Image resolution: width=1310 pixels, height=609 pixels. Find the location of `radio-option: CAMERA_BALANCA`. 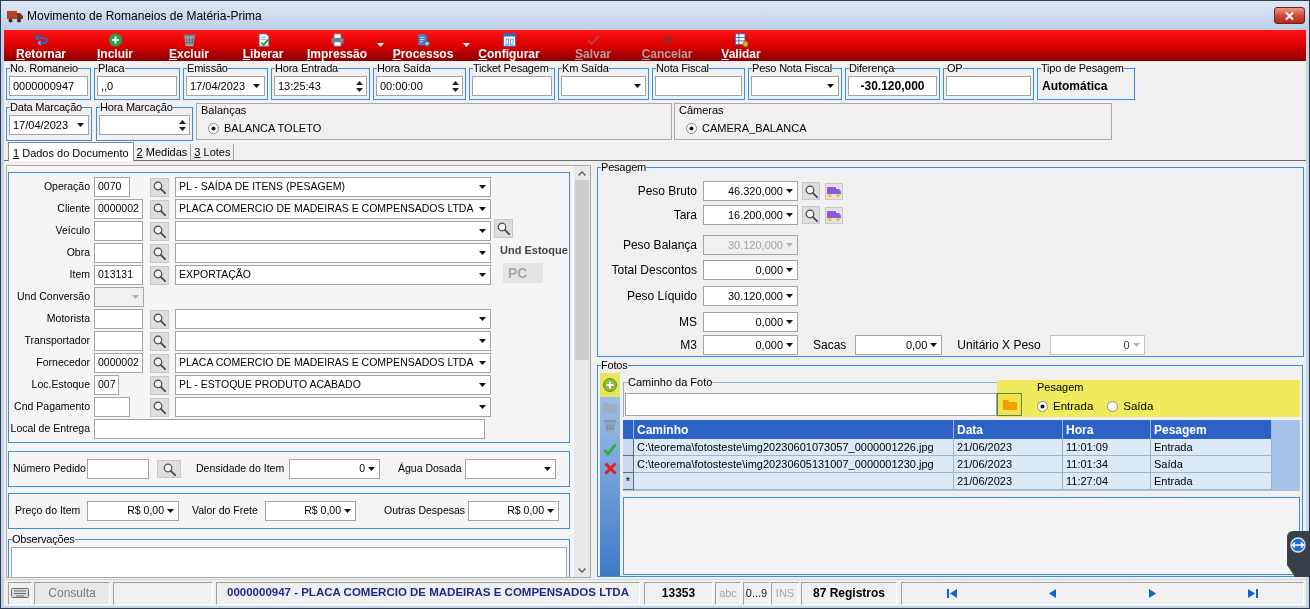

radio-option: CAMERA_BALANCA is located at coordinates (746, 128).